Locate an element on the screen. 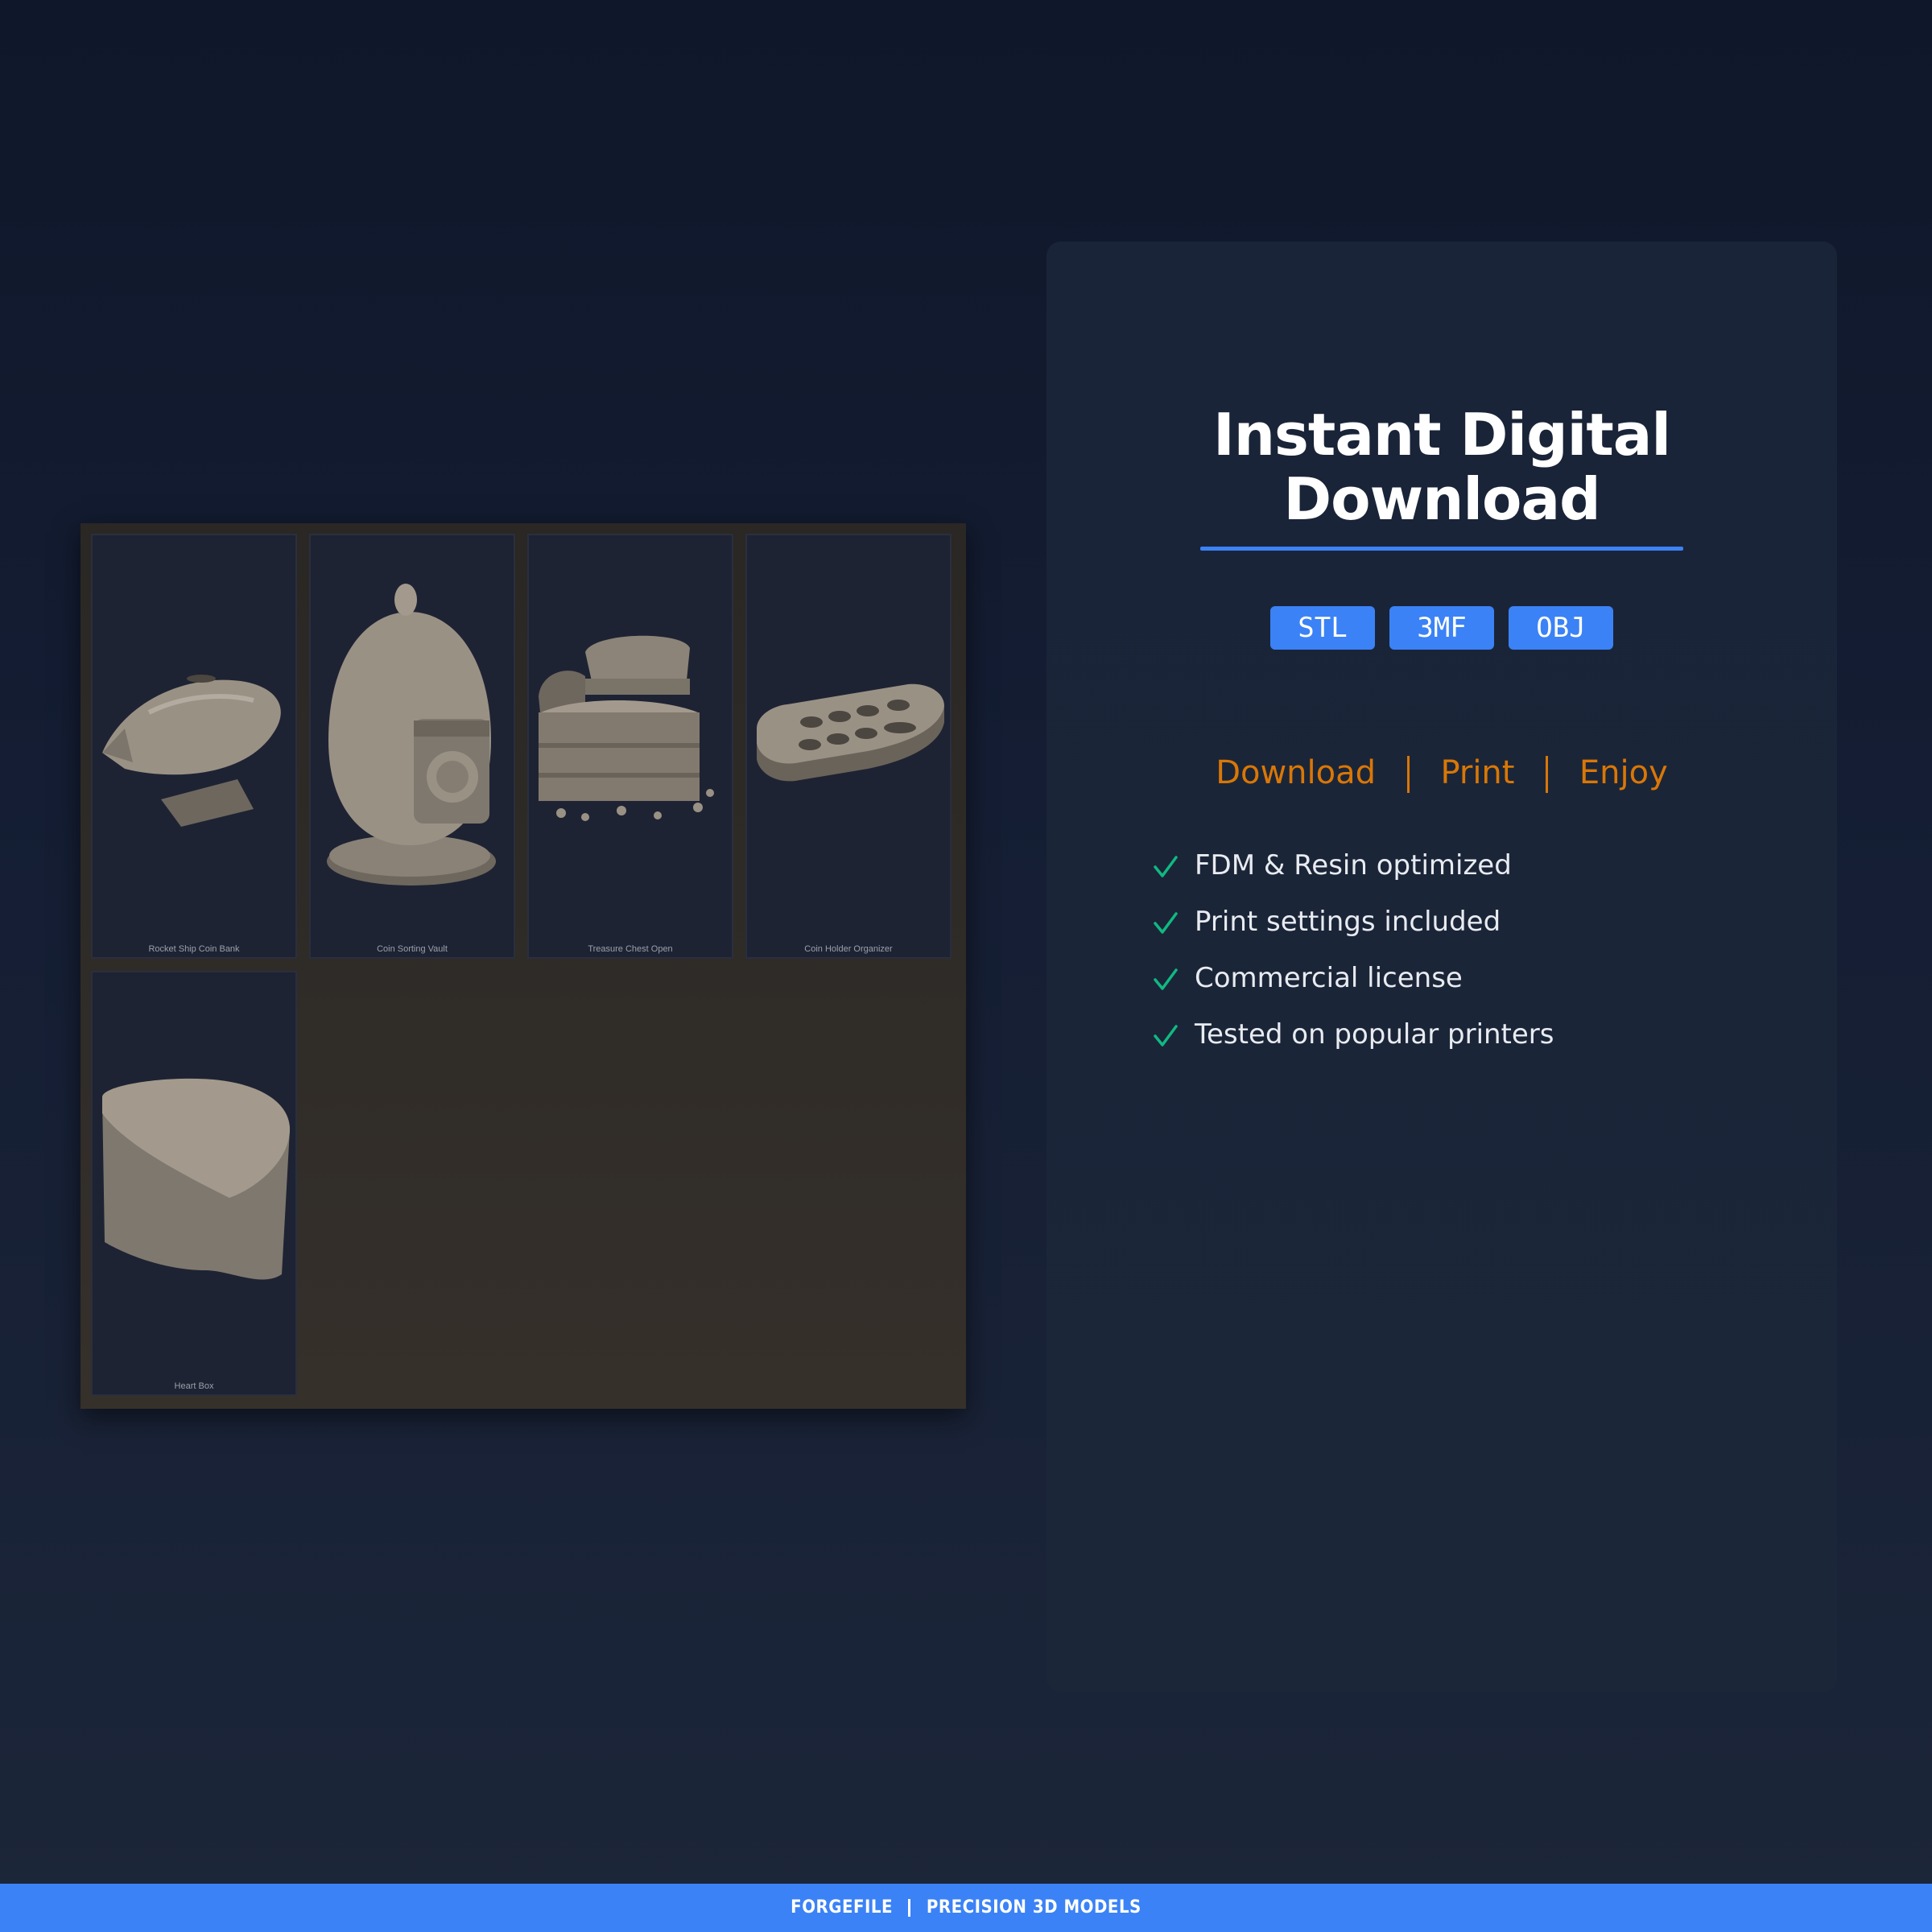 The height and width of the screenshot is (1932, 1932). footer-separator is located at coordinates (909, 1908).